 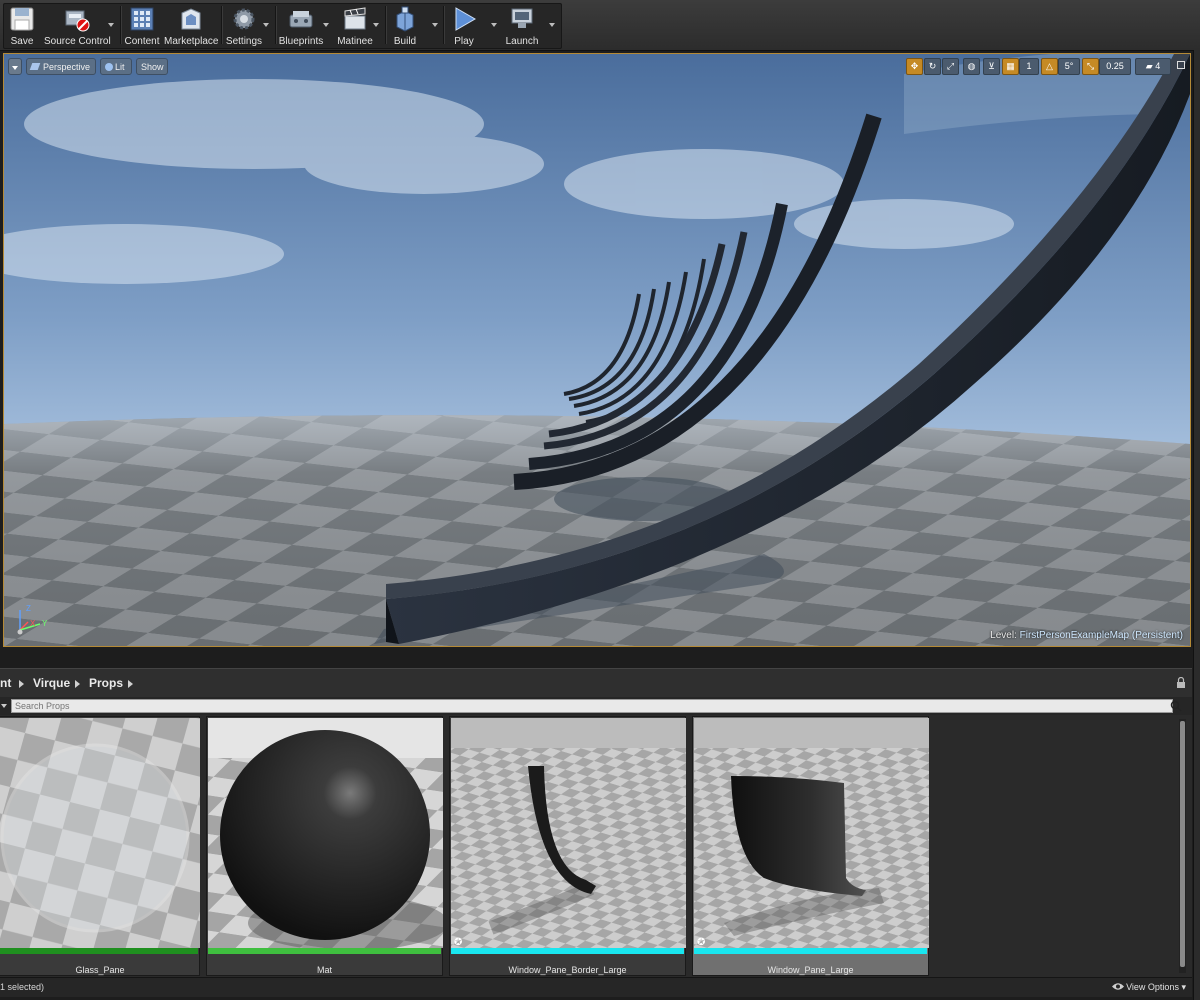 I want to click on scrollbar-thumb, so click(x=1182, y=844).